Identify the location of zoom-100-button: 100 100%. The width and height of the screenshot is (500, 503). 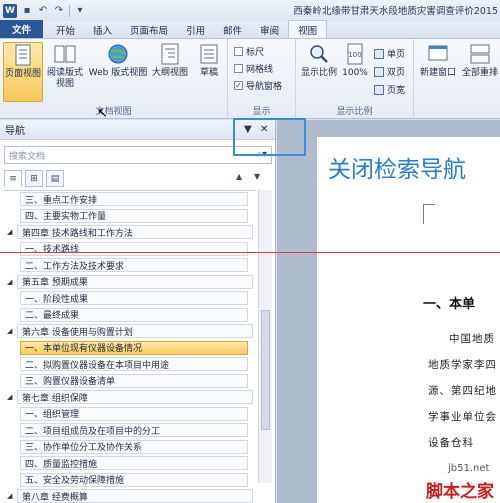
(355, 60).